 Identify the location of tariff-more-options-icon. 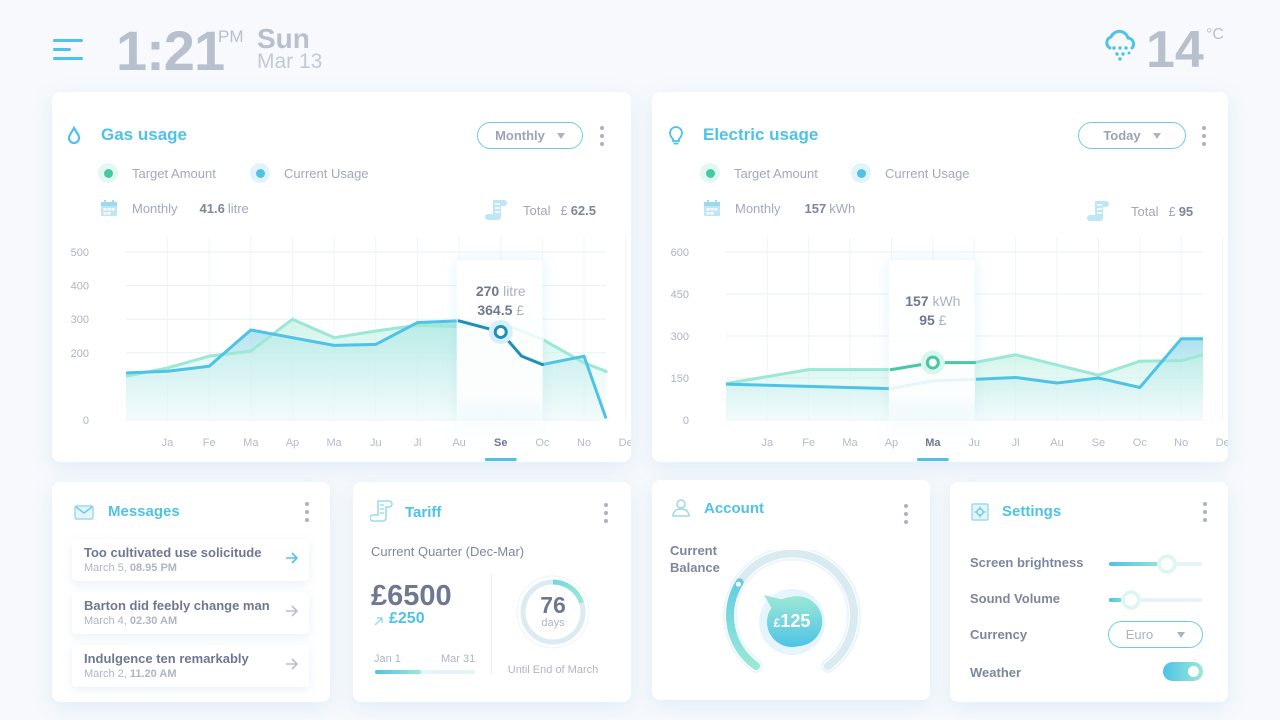
(606, 513).